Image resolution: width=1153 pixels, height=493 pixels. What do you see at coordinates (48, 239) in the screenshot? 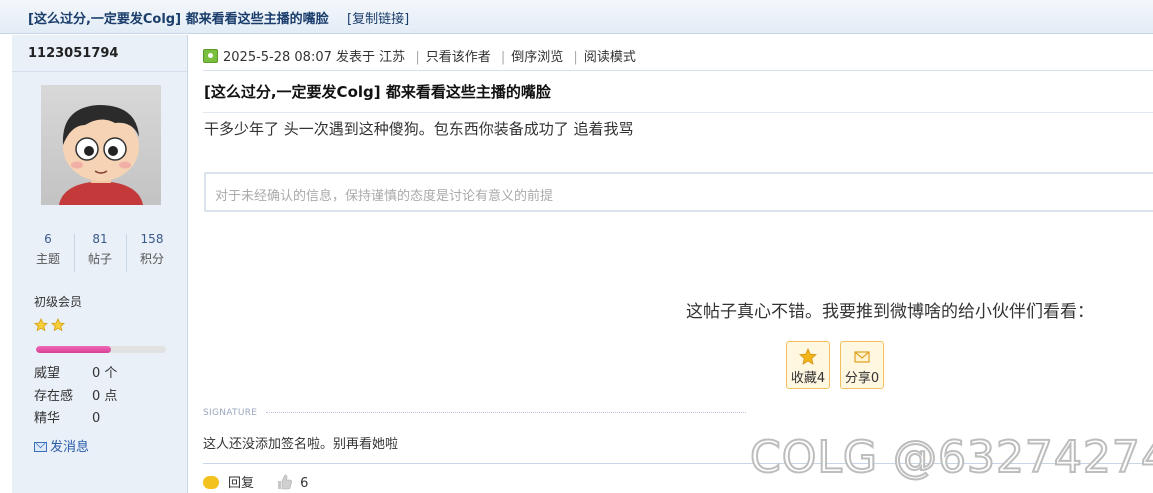
I see `stat-threads-value: 6` at bounding box center [48, 239].